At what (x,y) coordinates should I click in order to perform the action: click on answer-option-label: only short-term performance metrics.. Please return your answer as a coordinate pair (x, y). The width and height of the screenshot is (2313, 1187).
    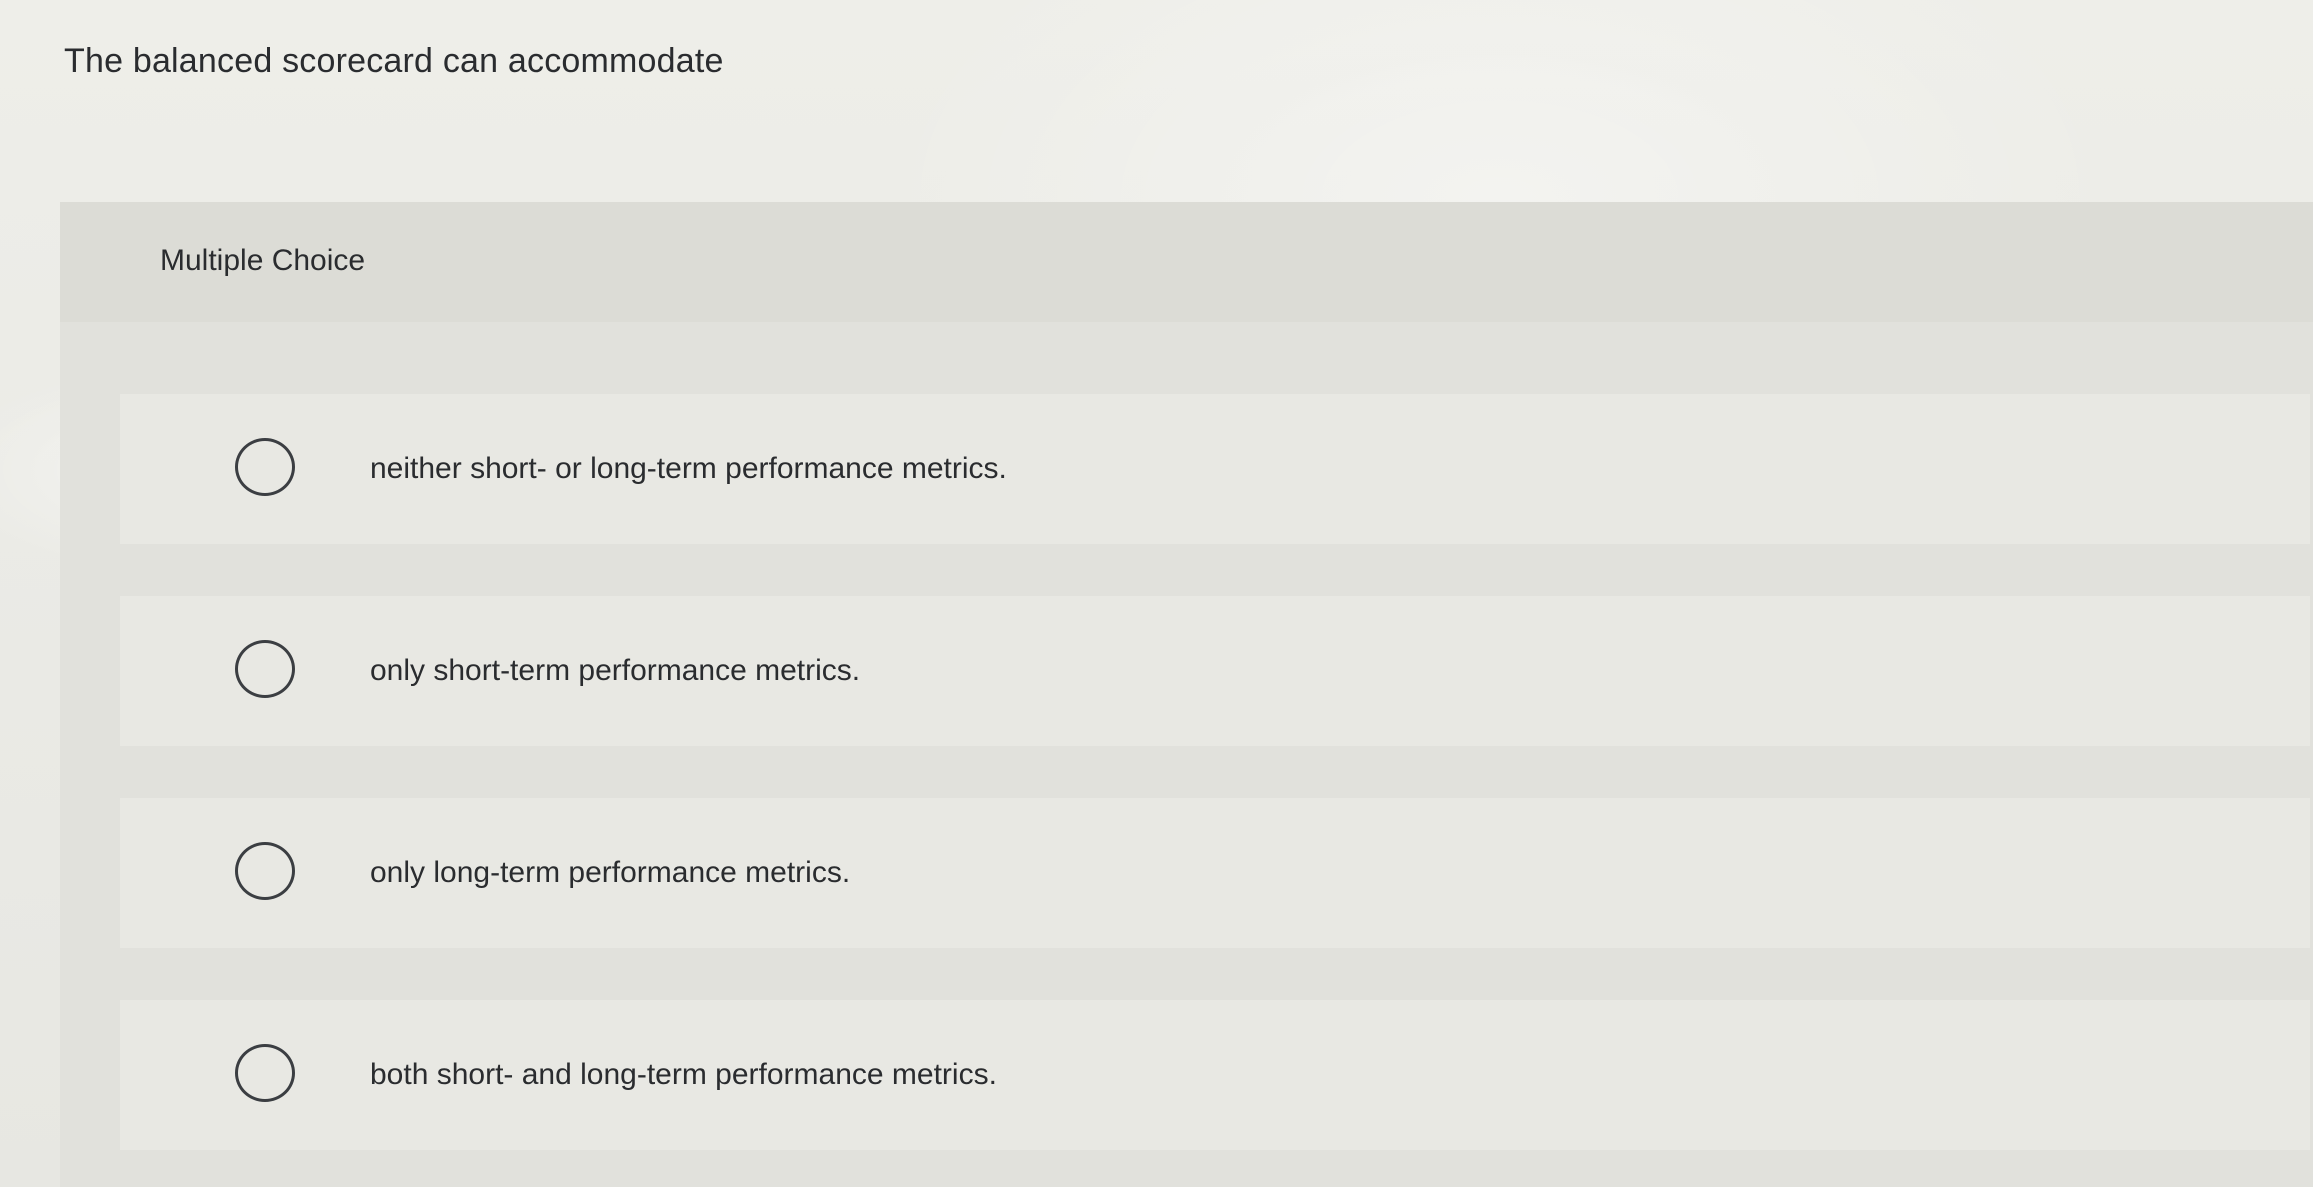
    Looking at the image, I should click on (615, 671).